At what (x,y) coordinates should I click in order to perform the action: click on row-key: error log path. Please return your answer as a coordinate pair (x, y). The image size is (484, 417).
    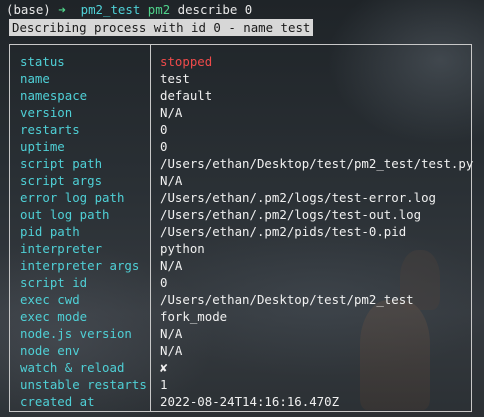
    Looking at the image, I should click on (72, 197).